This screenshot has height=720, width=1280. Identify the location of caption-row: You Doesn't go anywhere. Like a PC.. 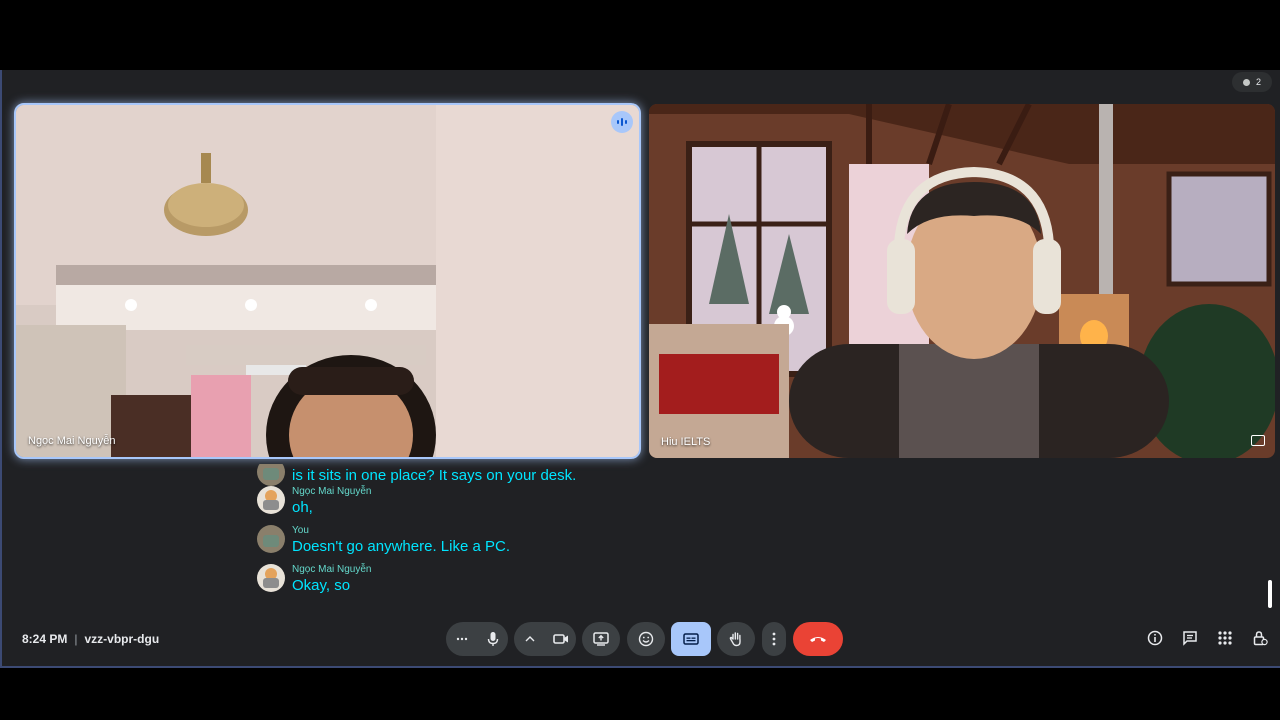
(607, 544).